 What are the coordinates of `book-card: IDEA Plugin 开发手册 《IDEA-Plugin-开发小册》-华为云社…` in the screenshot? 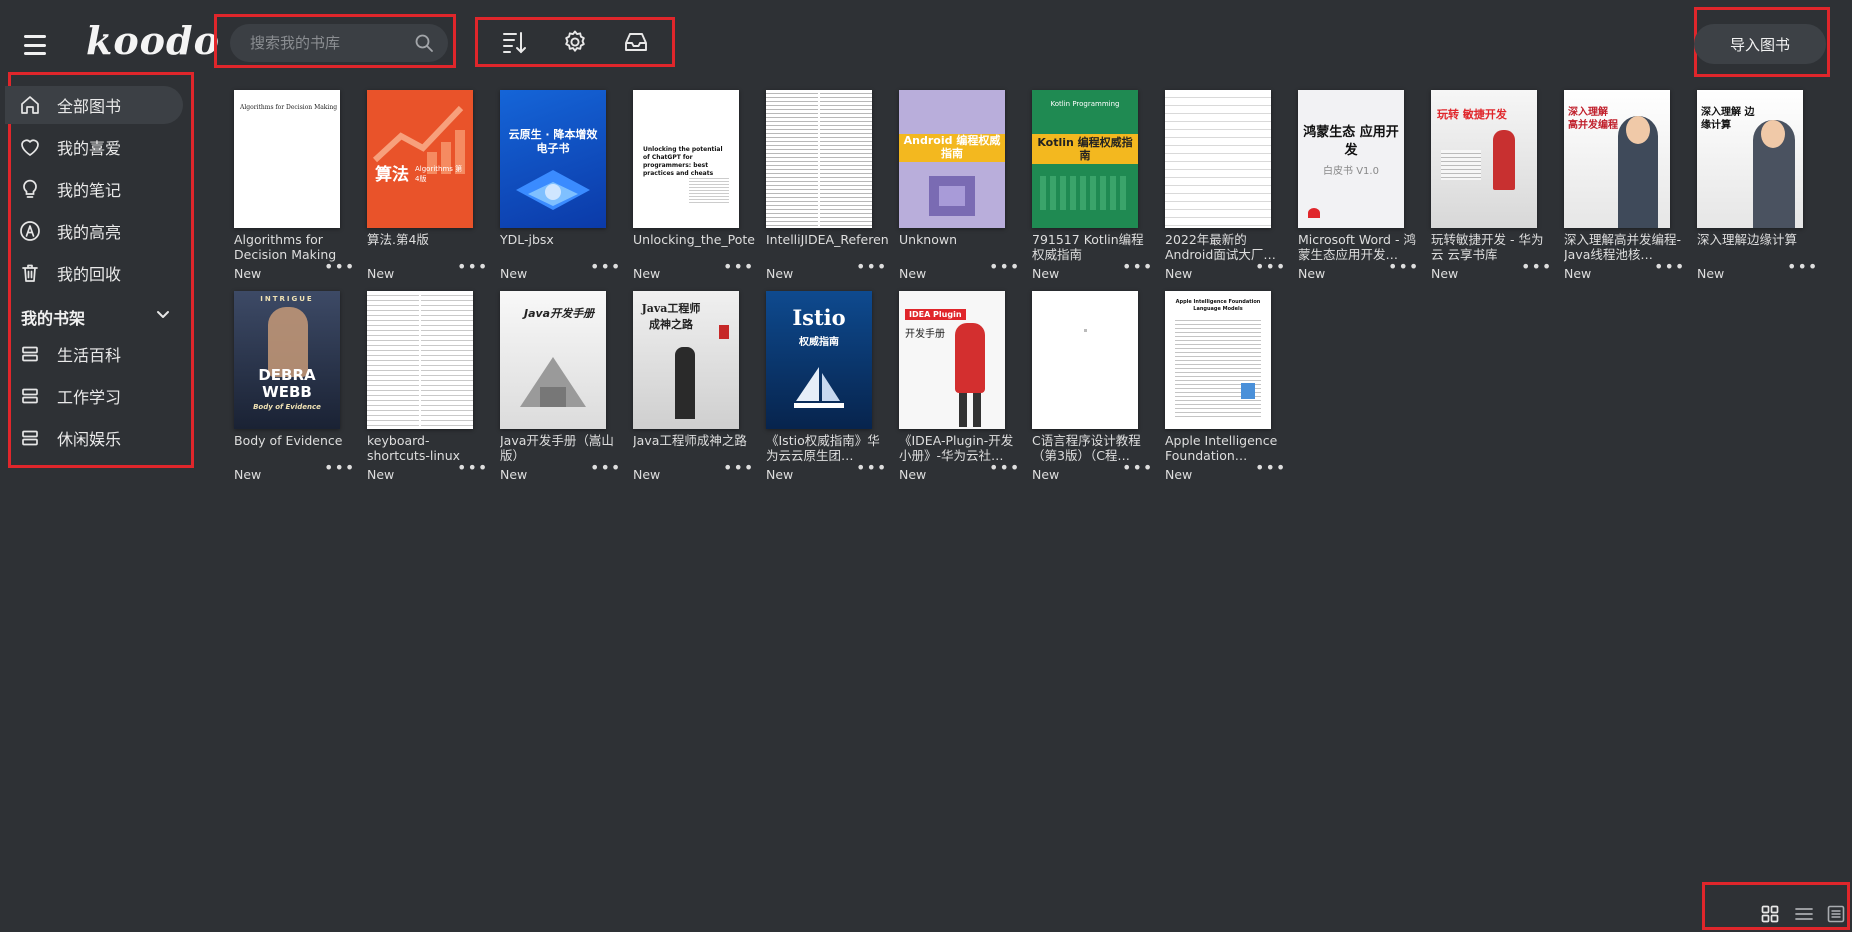 It's located at (961, 391).